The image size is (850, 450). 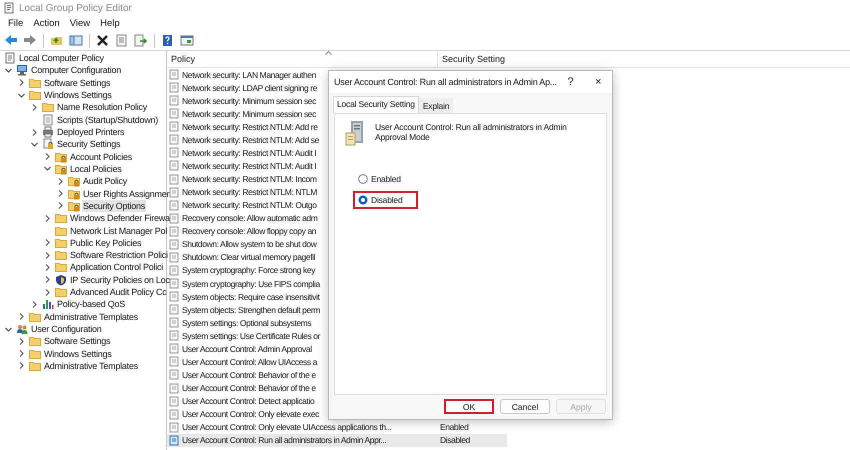 What do you see at coordinates (249, 231) in the screenshot?
I see `policy-name: Recovery console: Allow floppy copy an` at bounding box center [249, 231].